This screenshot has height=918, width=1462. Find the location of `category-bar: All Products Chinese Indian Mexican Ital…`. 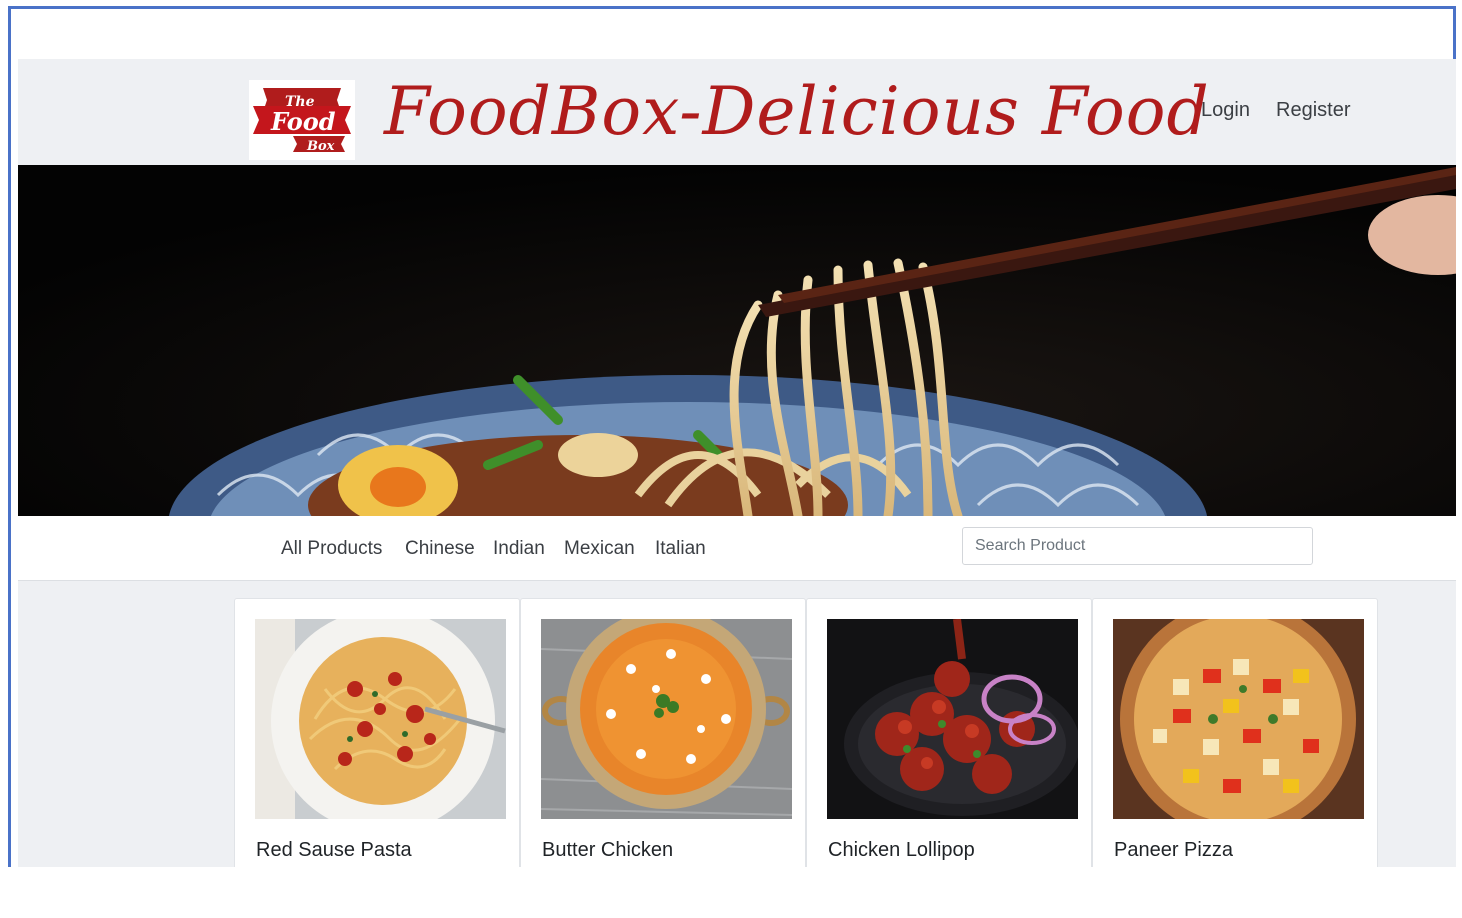

category-bar: All Products Chinese Indian Mexican Ital… is located at coordinates (737, 548).